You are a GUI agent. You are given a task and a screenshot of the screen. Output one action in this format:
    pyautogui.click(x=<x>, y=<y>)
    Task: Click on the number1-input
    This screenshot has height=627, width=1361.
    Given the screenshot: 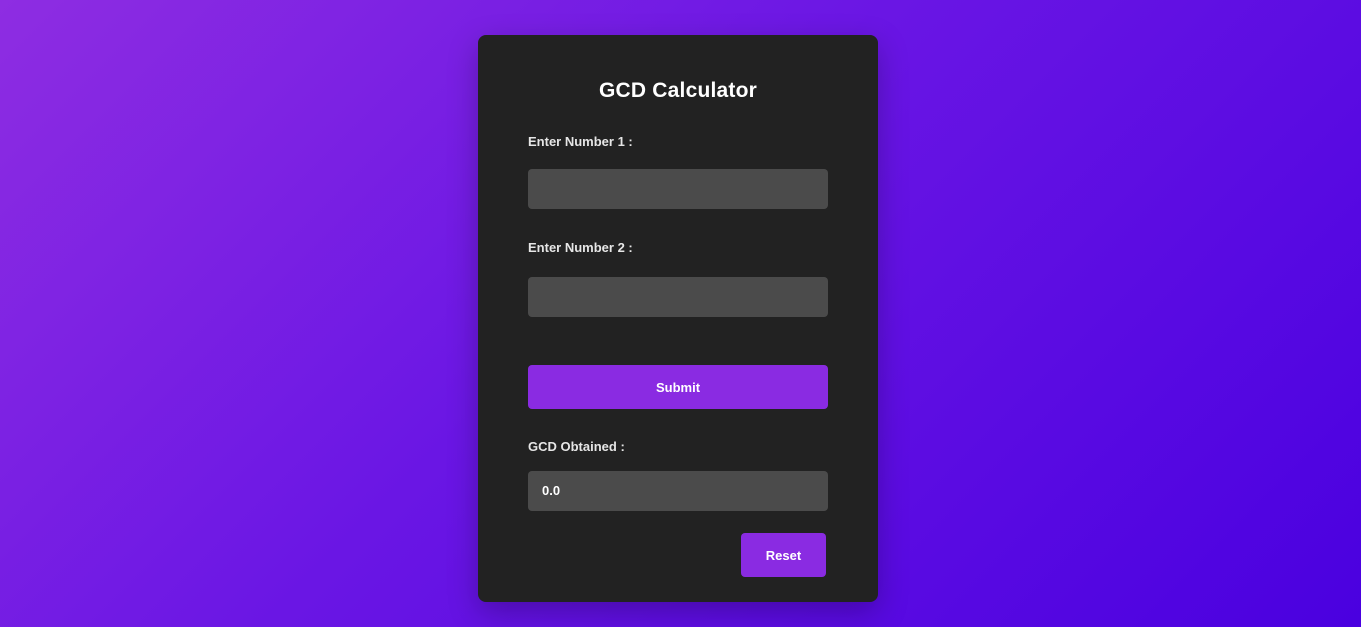 What is the action you would take?
    pyautogui.click(x=678, y=189)
    